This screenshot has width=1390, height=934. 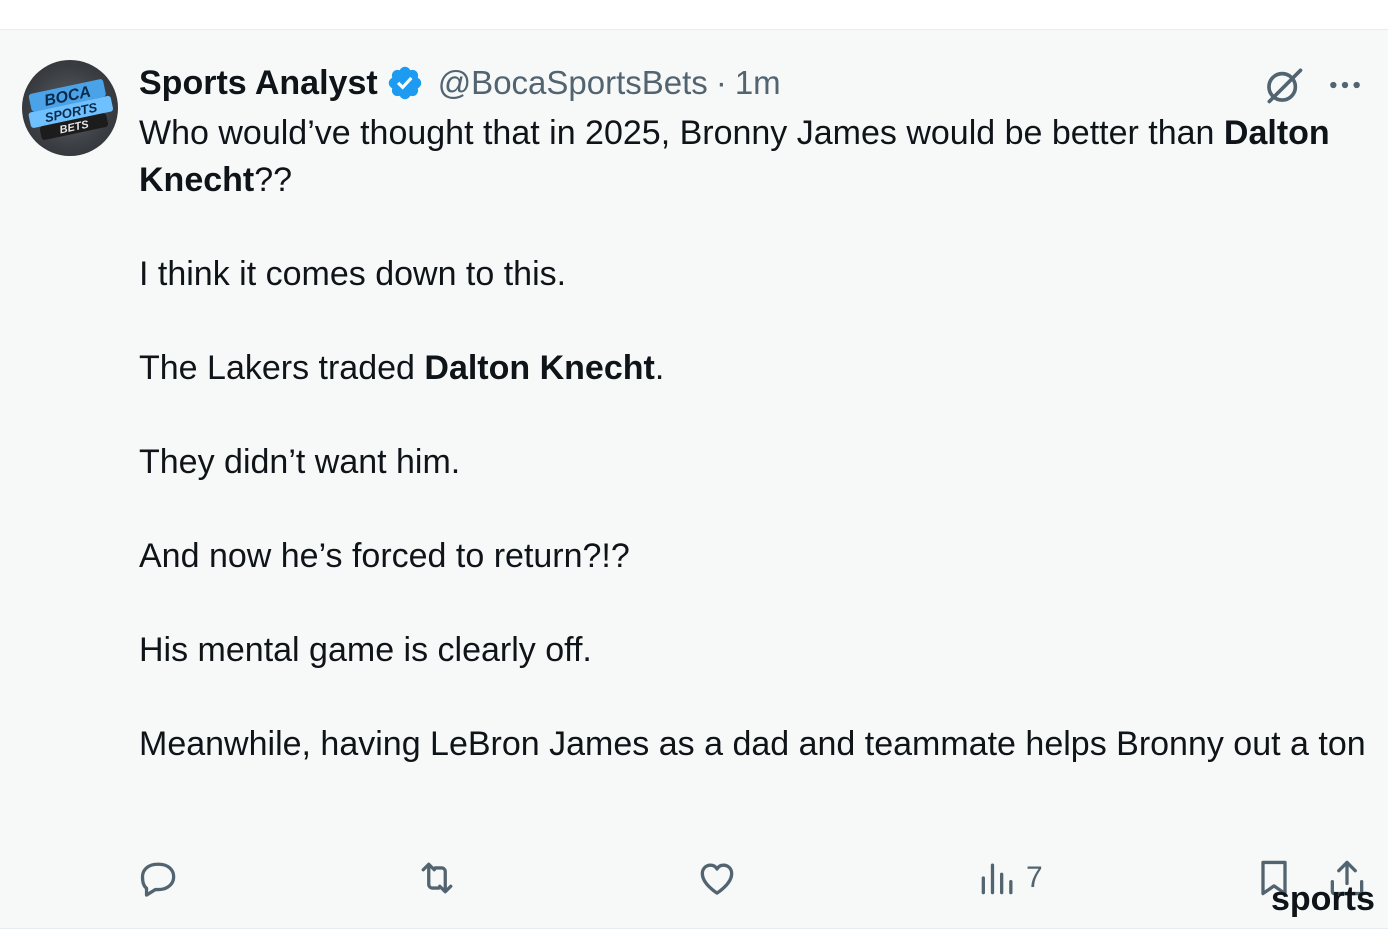 I want to click on retweet-button, so click(x=437, y=878).